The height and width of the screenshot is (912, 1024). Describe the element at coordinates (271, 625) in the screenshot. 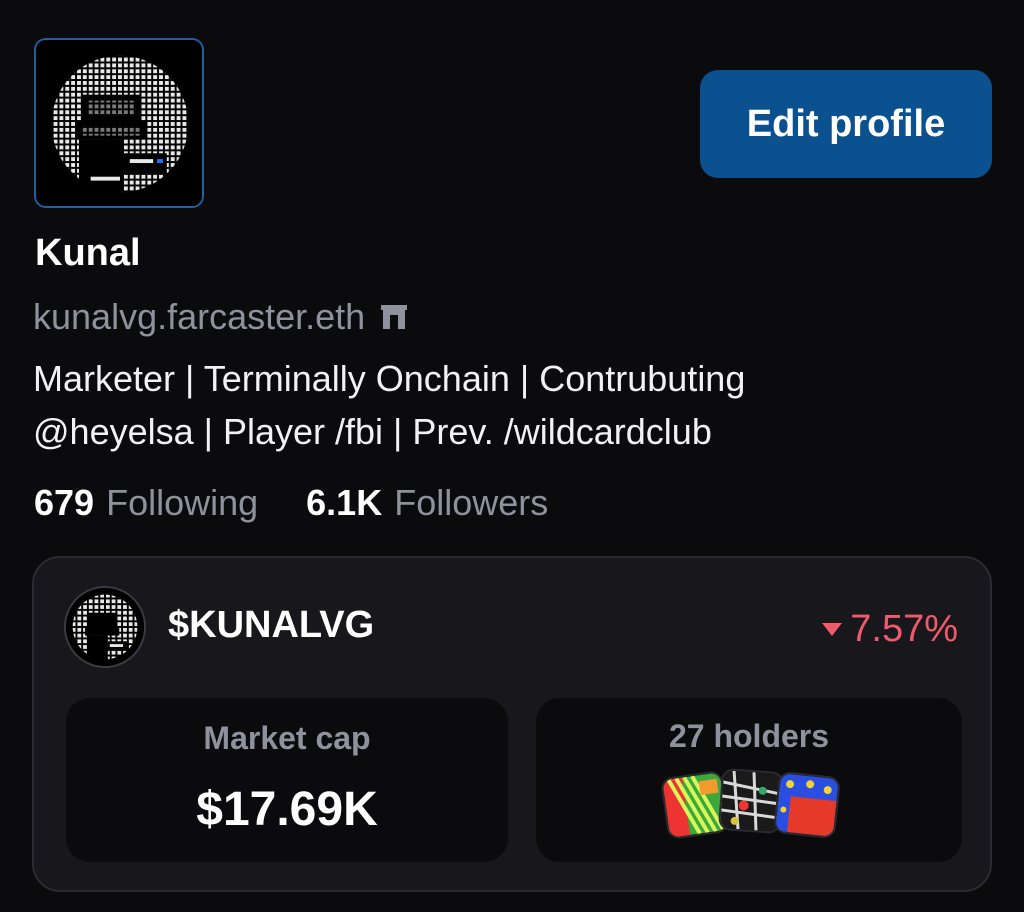

I see `token-ticker: $KUNALVG` at that location.